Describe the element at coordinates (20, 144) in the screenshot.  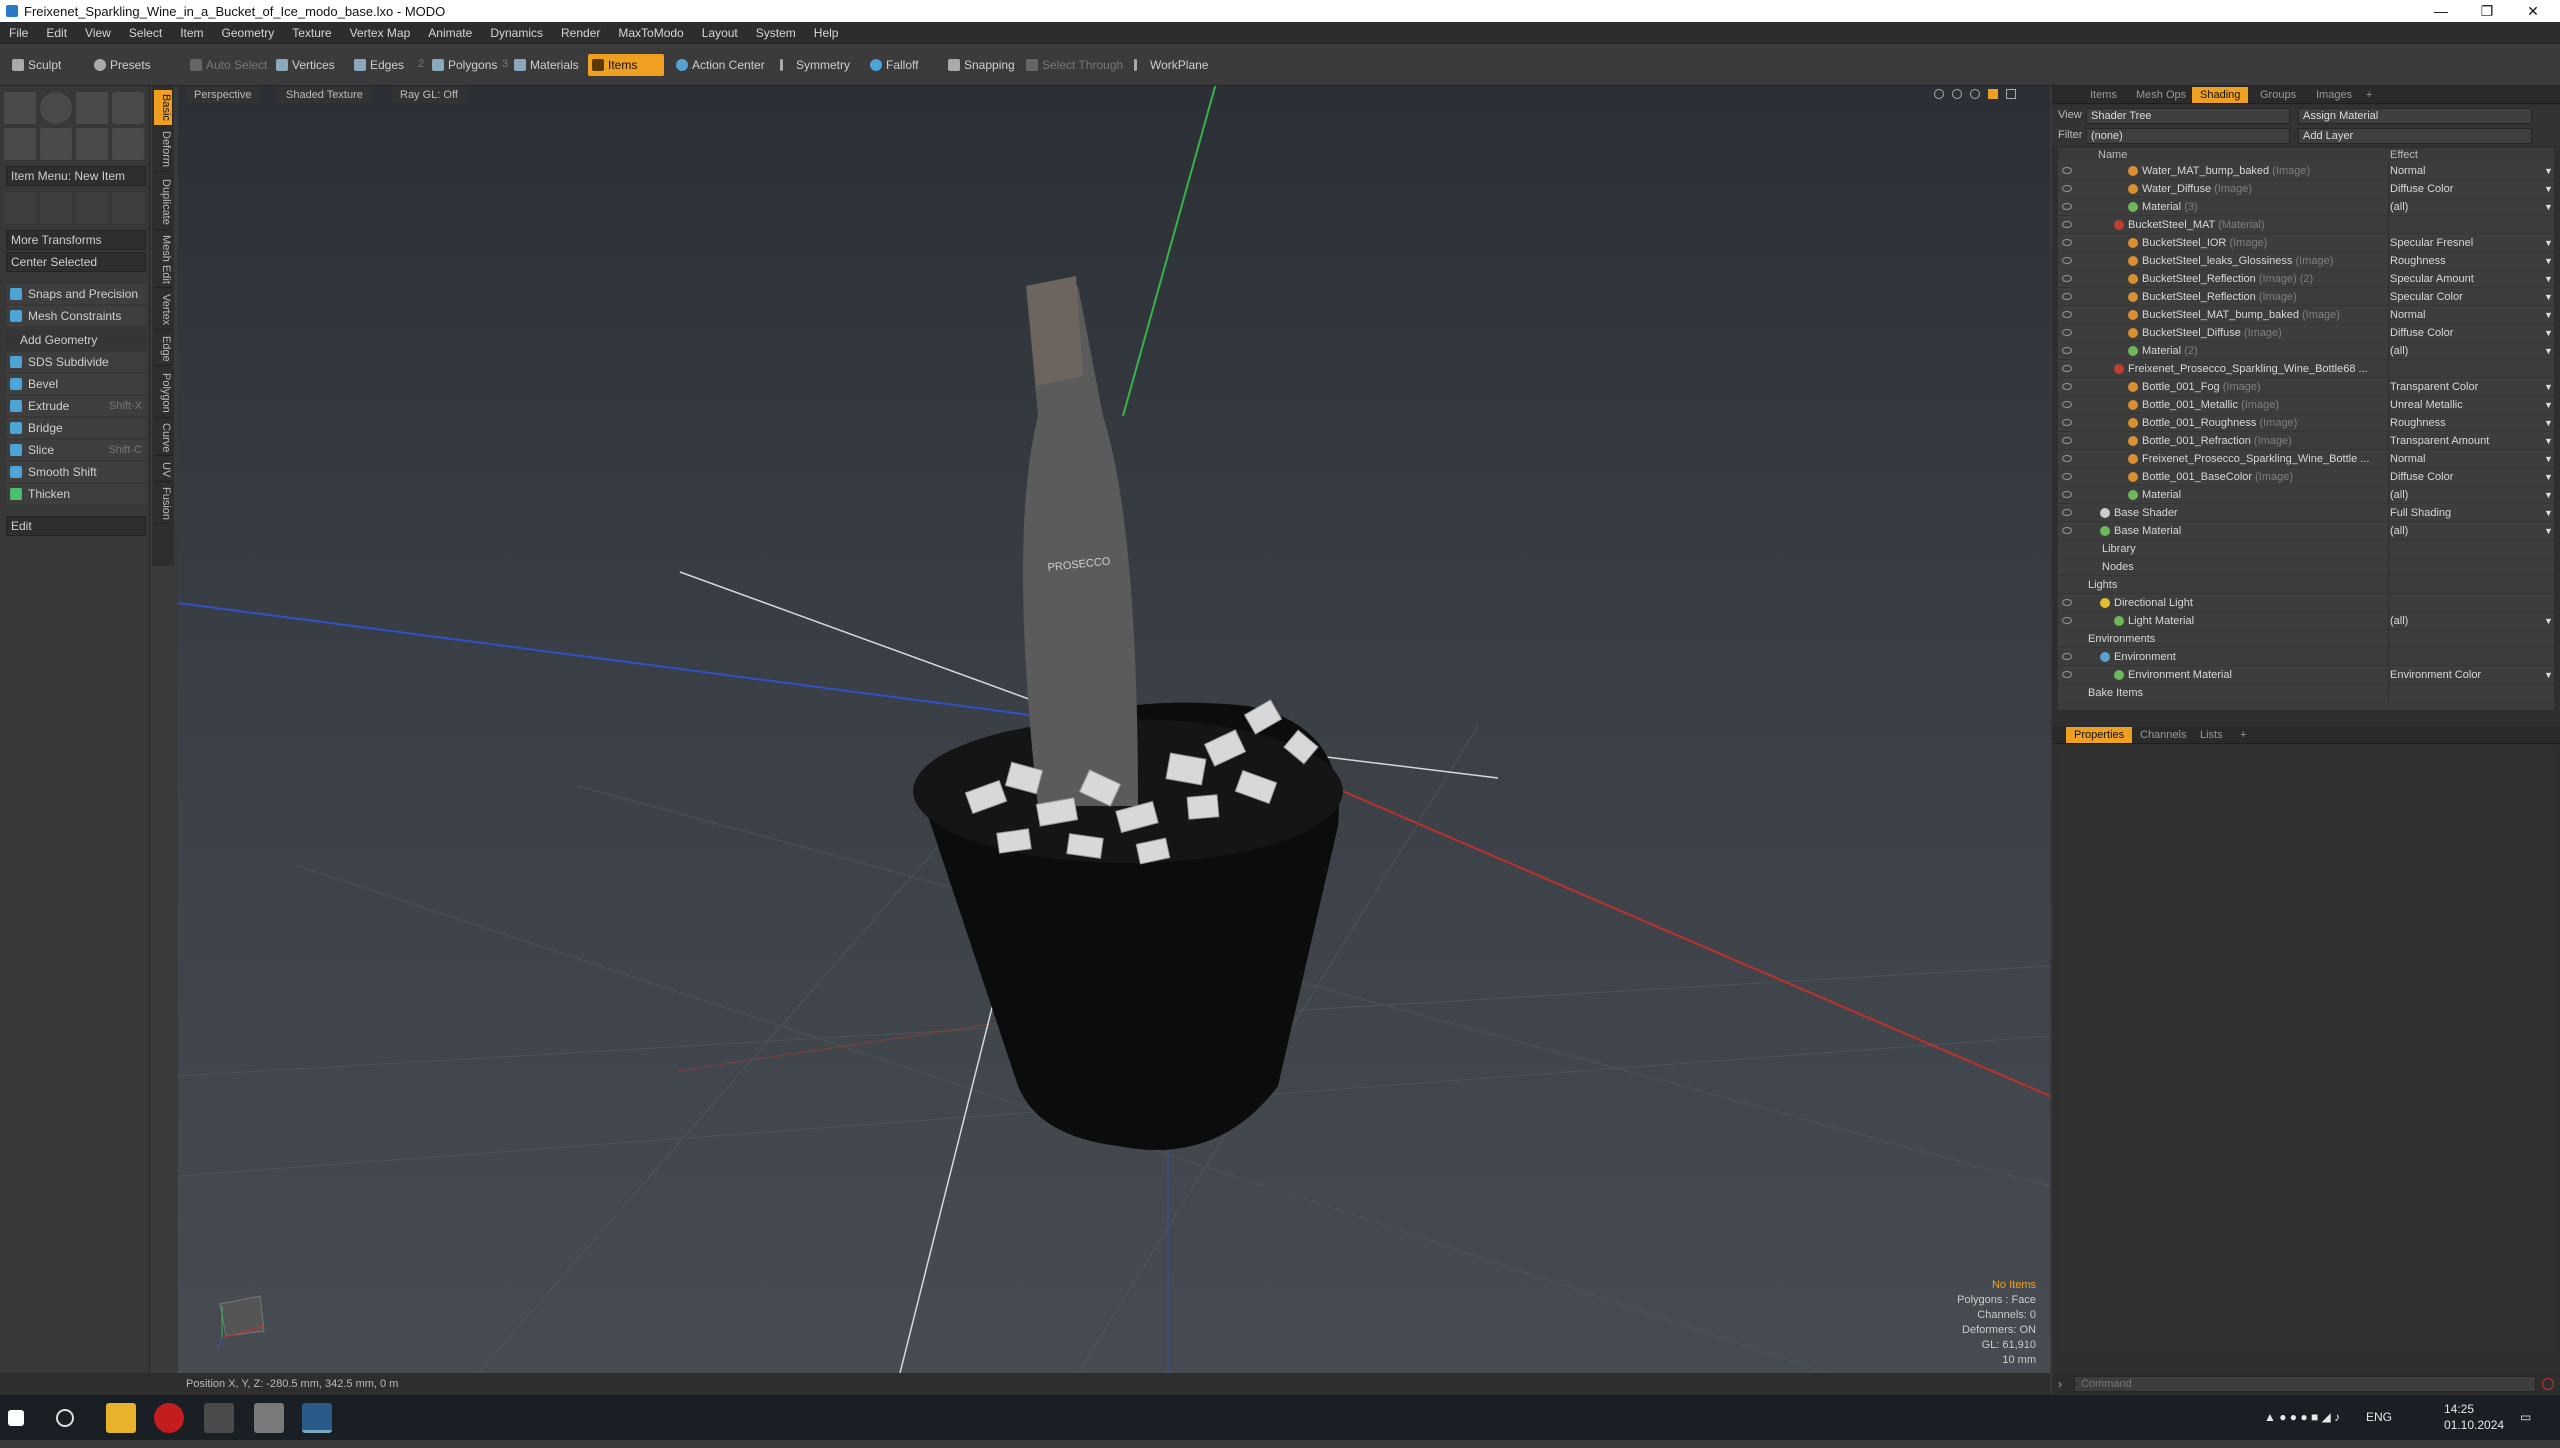
I see `torus-tool-icon` at that location.